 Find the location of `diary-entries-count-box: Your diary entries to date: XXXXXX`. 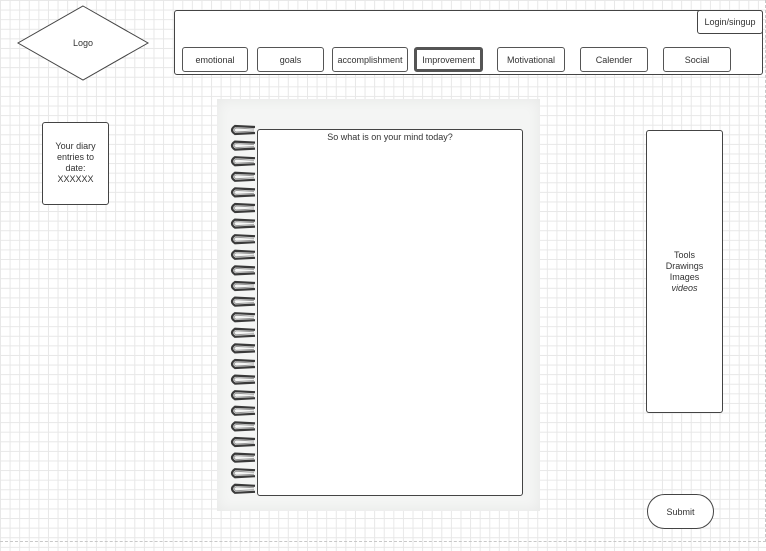

diary-entries-count-box: Your diary entries to date: XXXXXX is located at coordinates (75, 163).